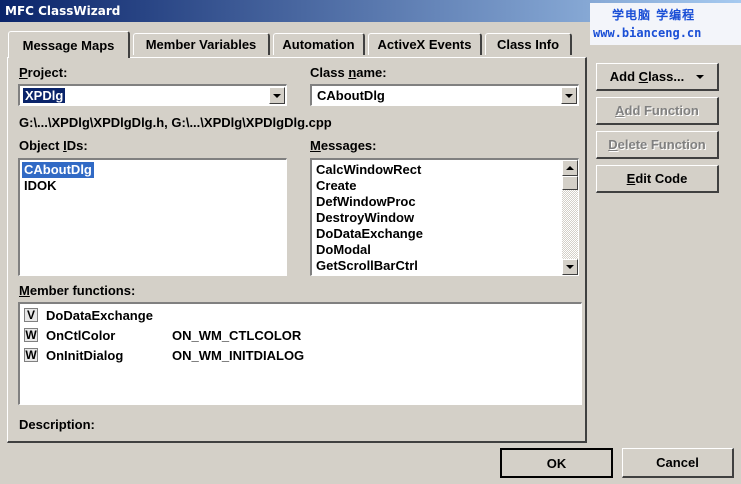 This screenshot has height=484, width=741. I want to click on classname-combobox: CAboutDlg, so click(444, 95).